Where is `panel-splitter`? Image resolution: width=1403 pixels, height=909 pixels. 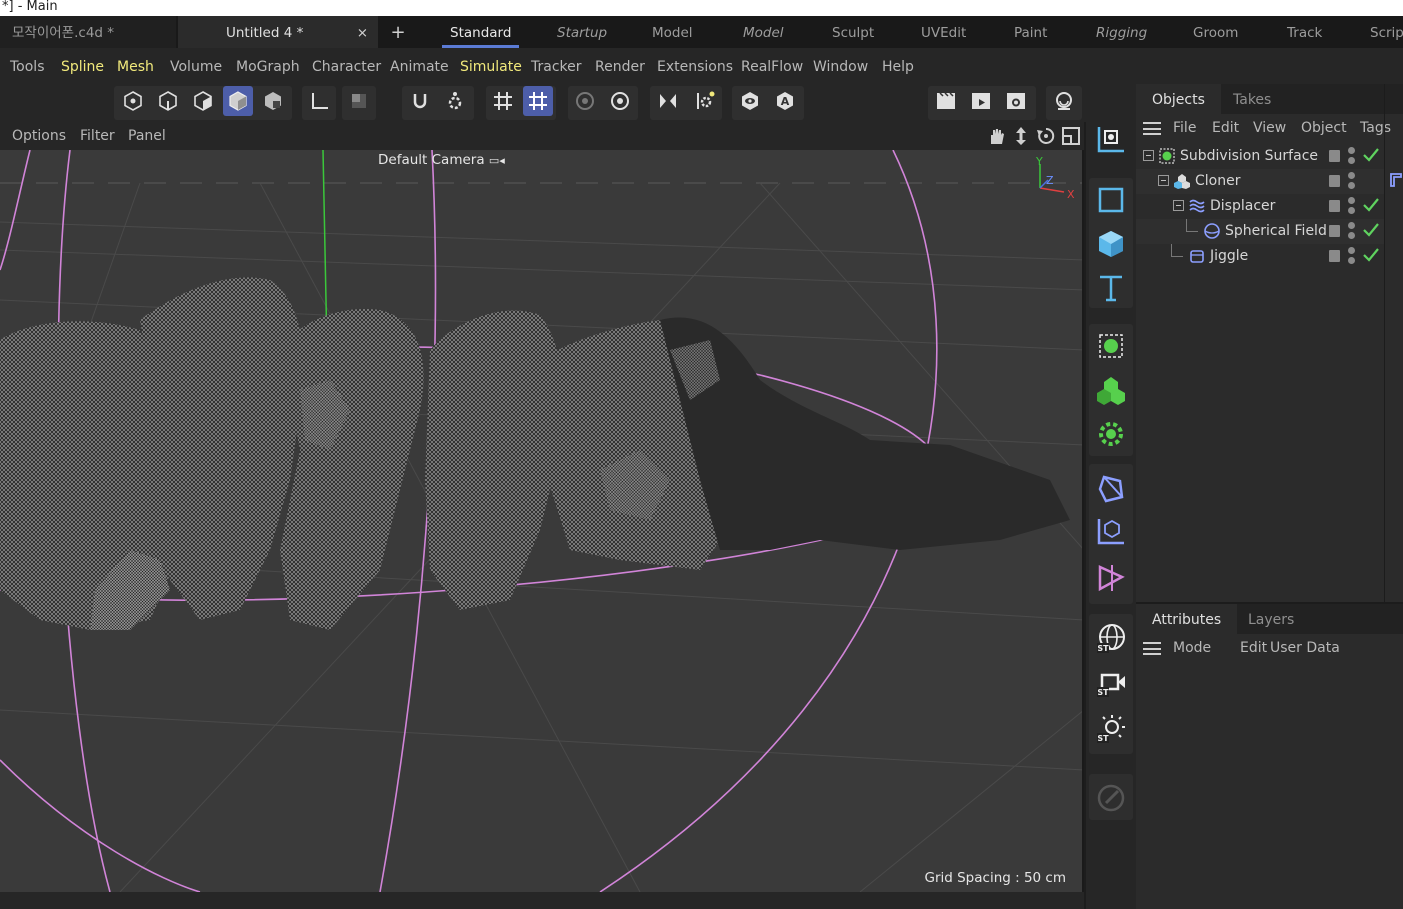 panel-splitter is located at coordinates (1384, 344).